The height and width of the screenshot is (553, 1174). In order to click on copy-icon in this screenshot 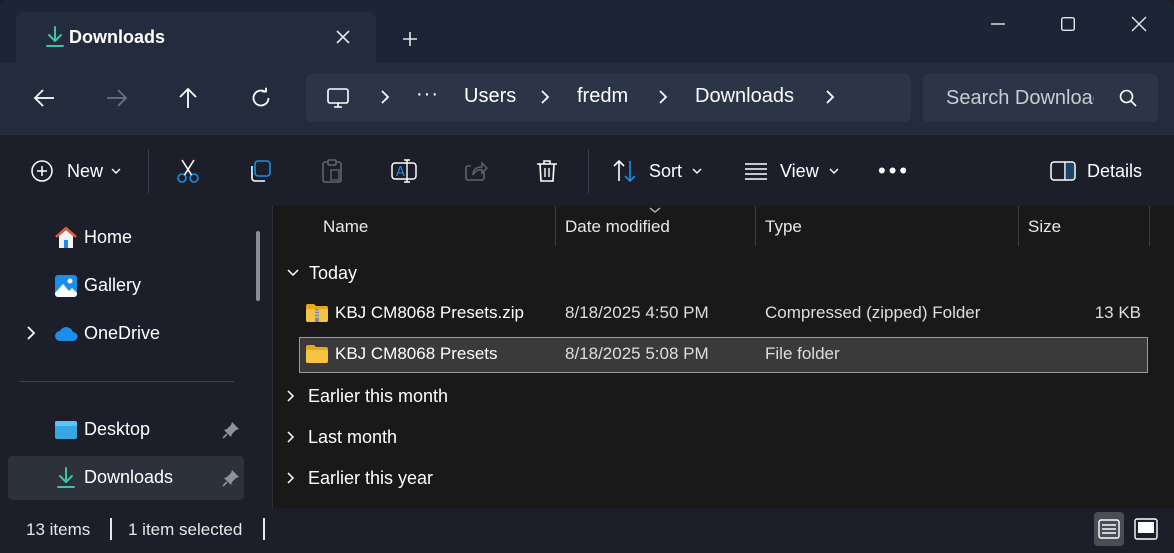, I will do `click(261, 171)`.